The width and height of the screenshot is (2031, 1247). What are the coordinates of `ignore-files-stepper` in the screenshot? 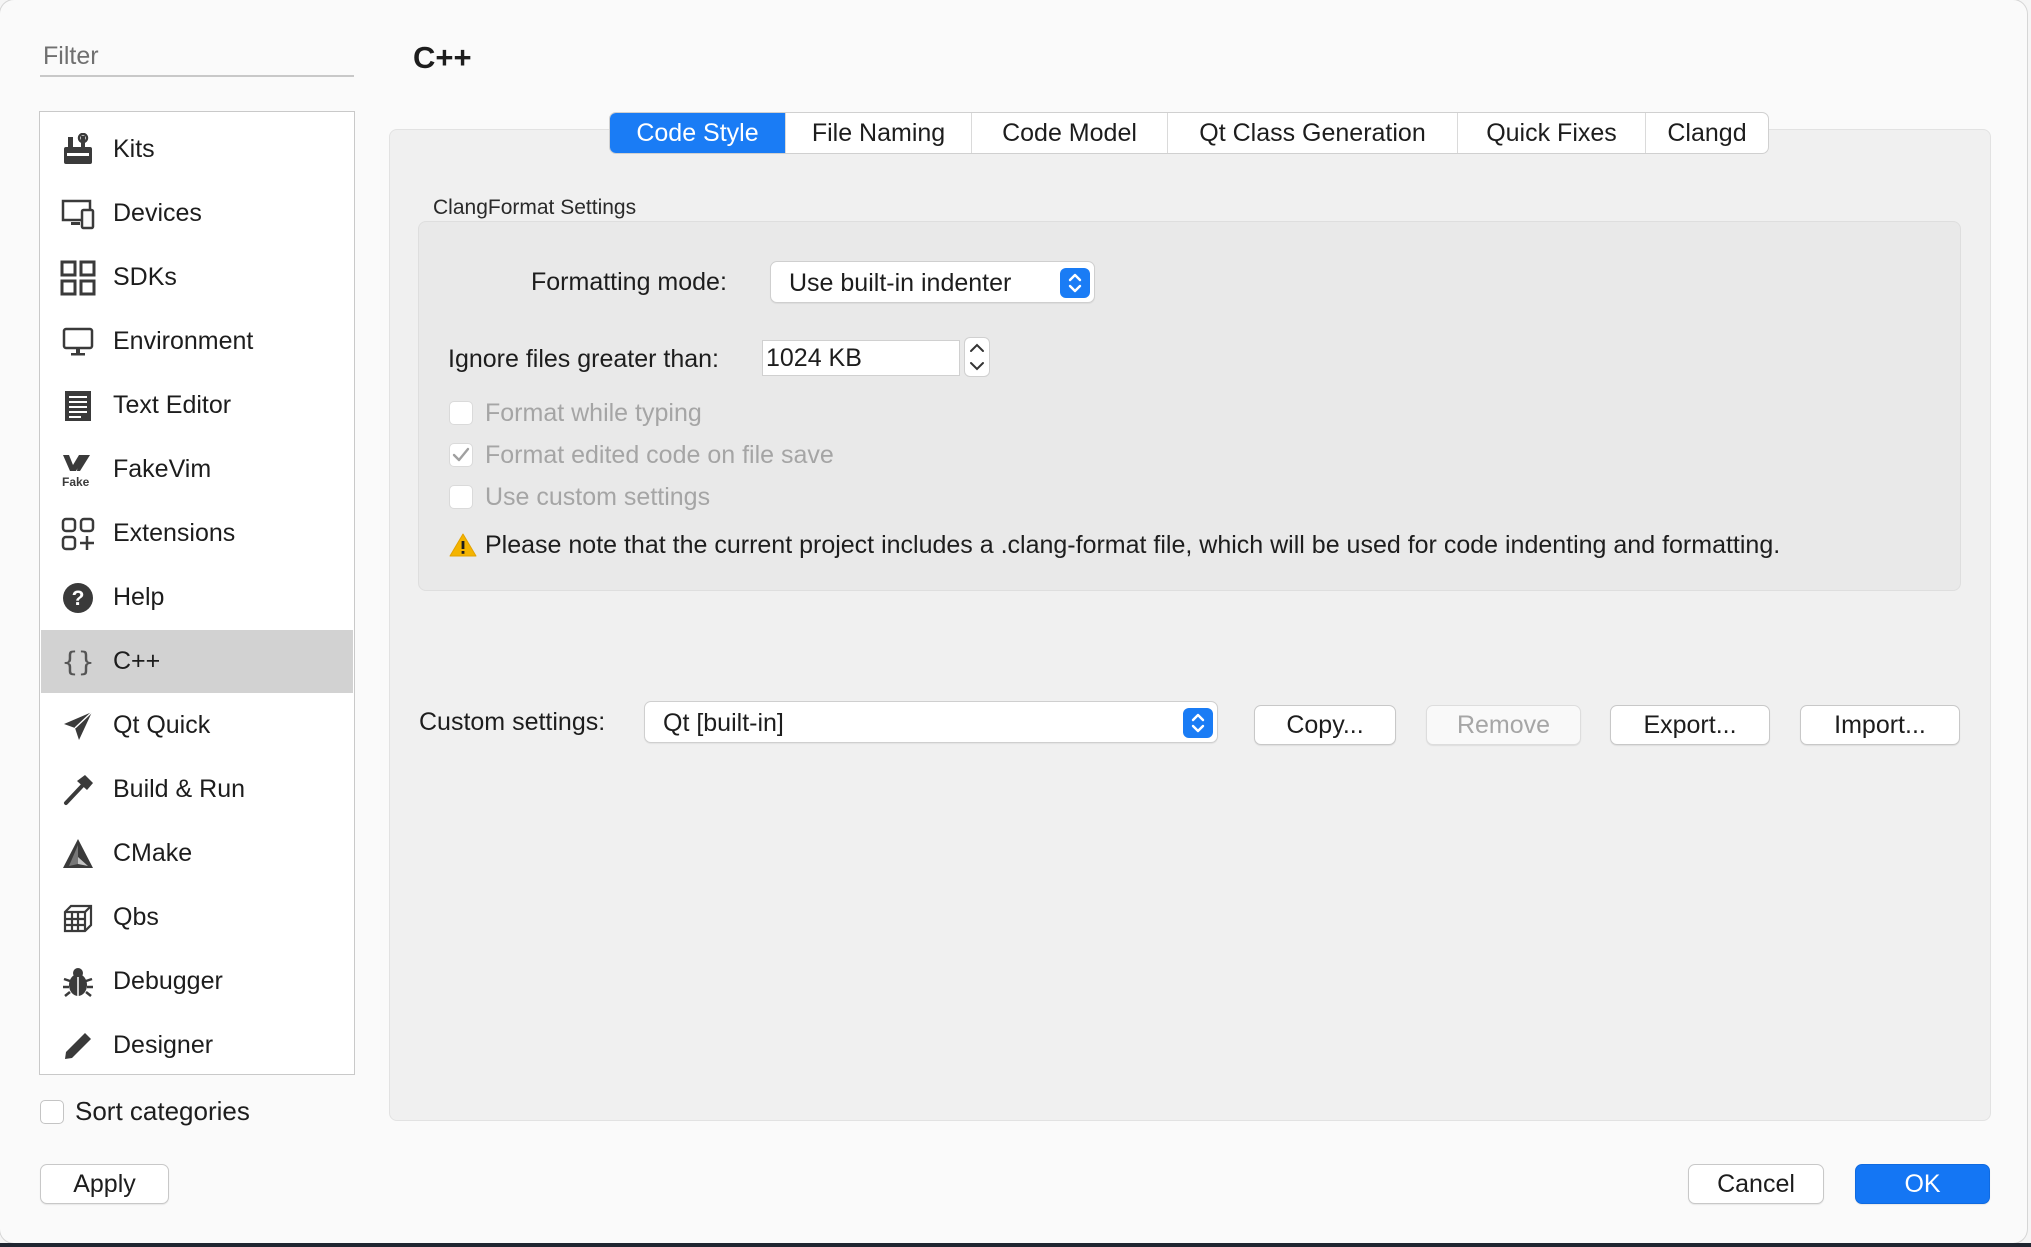 It's located at (977, 357).